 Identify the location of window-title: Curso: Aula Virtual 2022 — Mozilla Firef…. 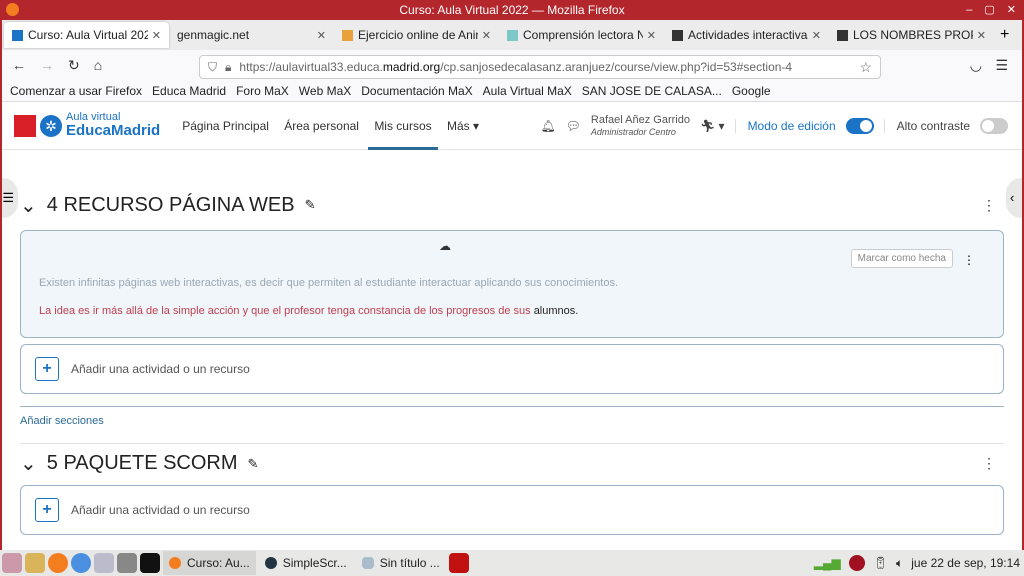
(512, 10).